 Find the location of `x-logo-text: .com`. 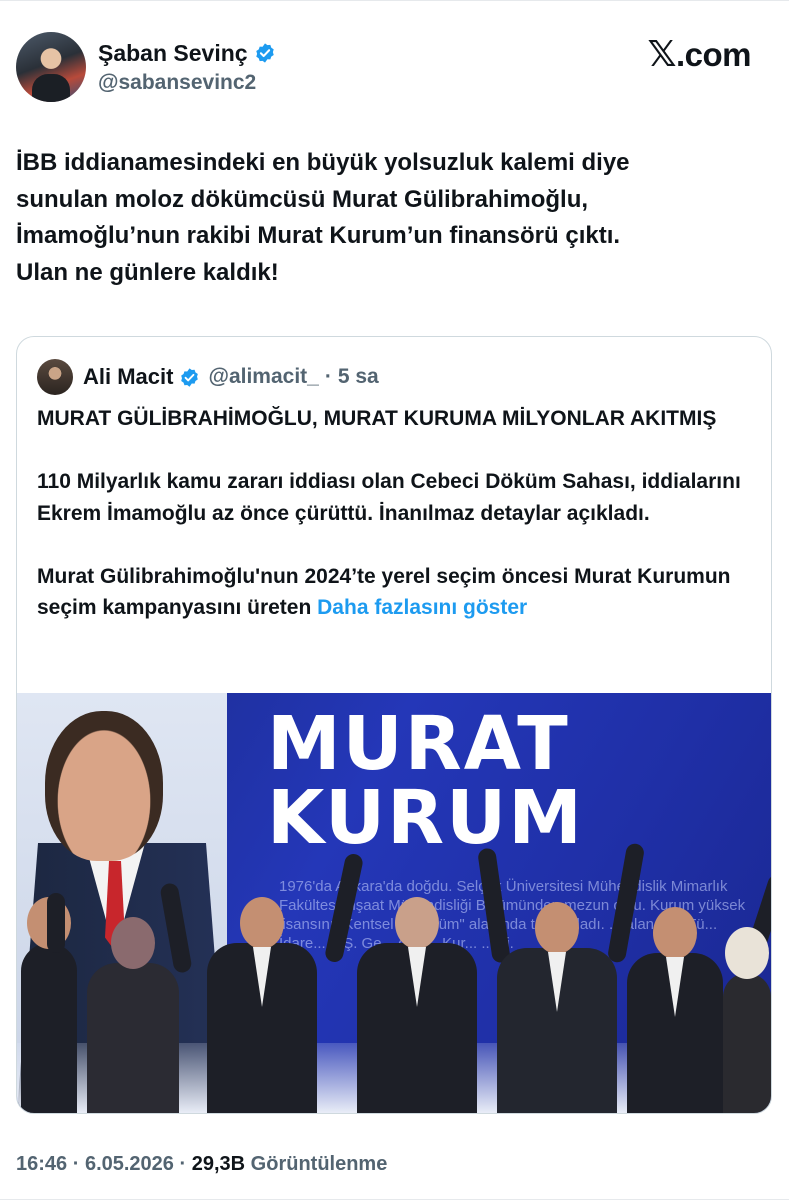

x-logo-text: .com is located at coordinates (713, 54).